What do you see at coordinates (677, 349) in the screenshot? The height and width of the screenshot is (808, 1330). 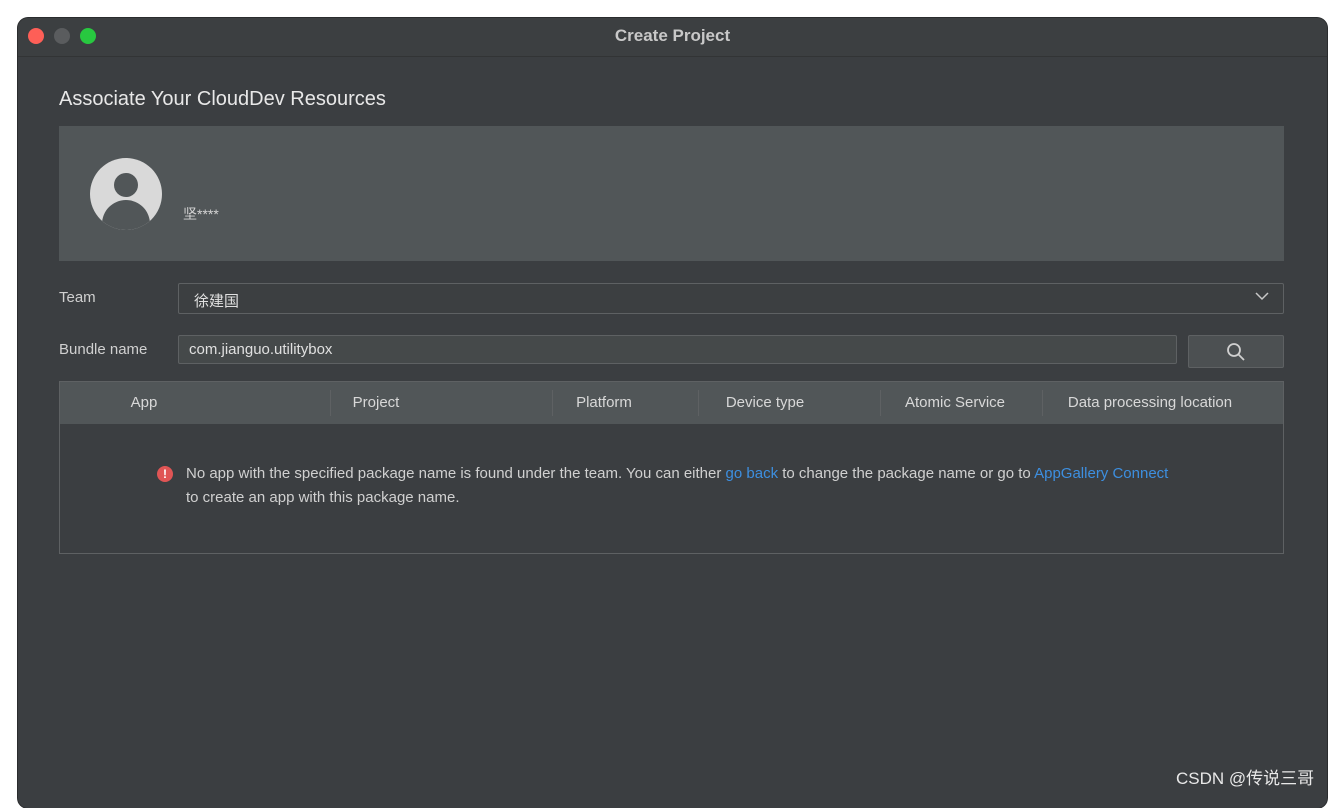 I see `bundle-name-input` at bounding box center [677, 349].